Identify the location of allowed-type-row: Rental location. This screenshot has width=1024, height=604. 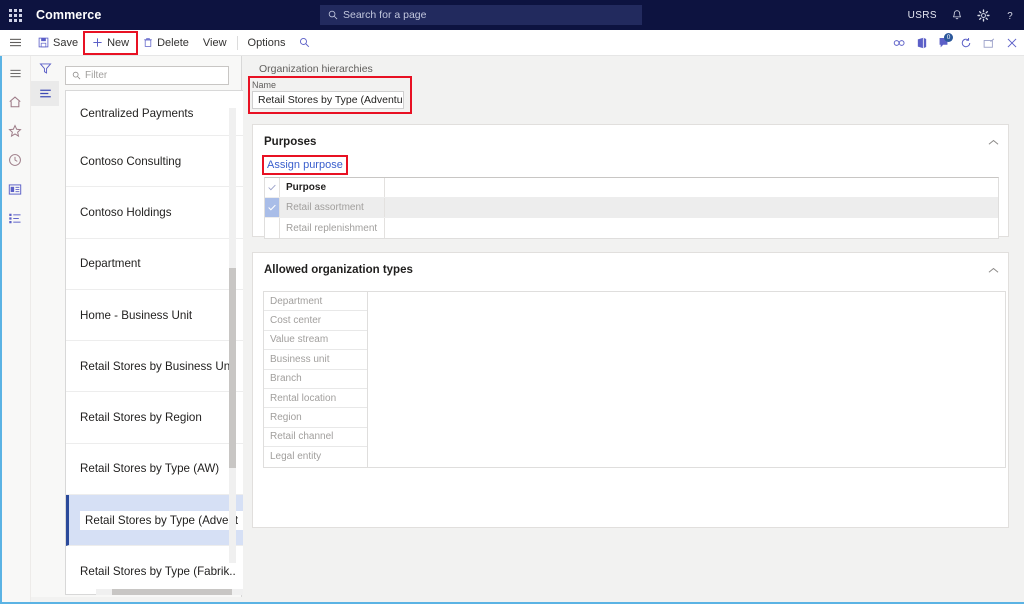
(315, 399).